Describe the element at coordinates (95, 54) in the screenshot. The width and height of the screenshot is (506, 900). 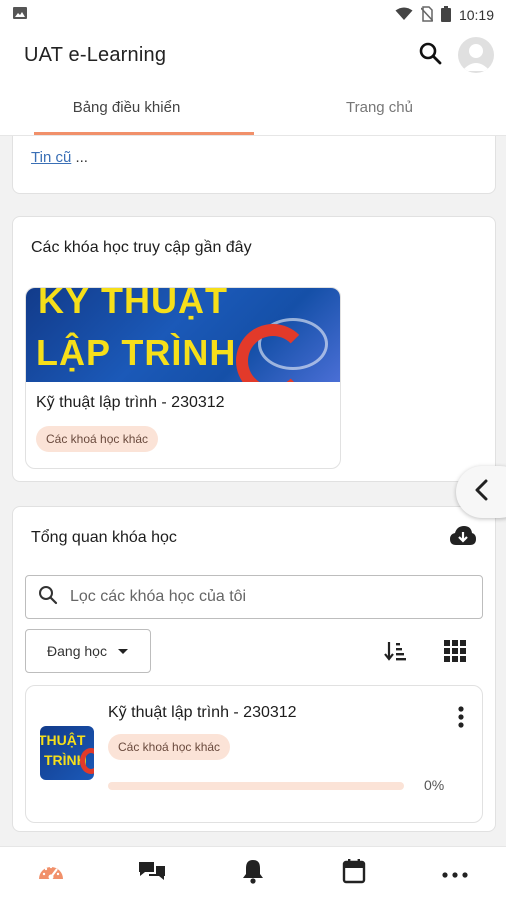
I see `app-title: UAT e-Learning` at that location.